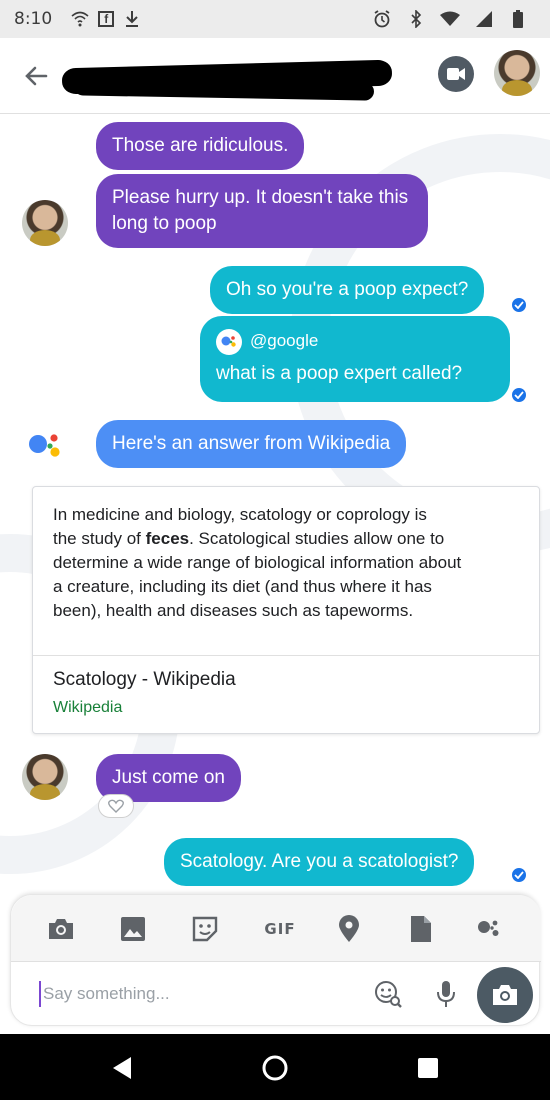  Describe the element at coordinates (382, 19) in the screenshot. I see `alarm-icon` at that location.